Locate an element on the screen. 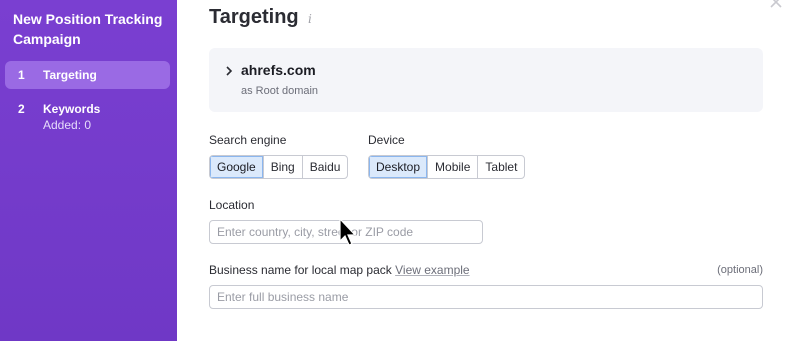  device-desktop: Desktop is located at coordinates (398, 167).